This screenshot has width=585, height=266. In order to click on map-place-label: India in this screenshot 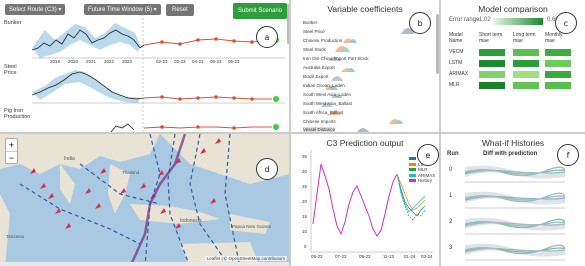, I will do `click(69, 159)`.